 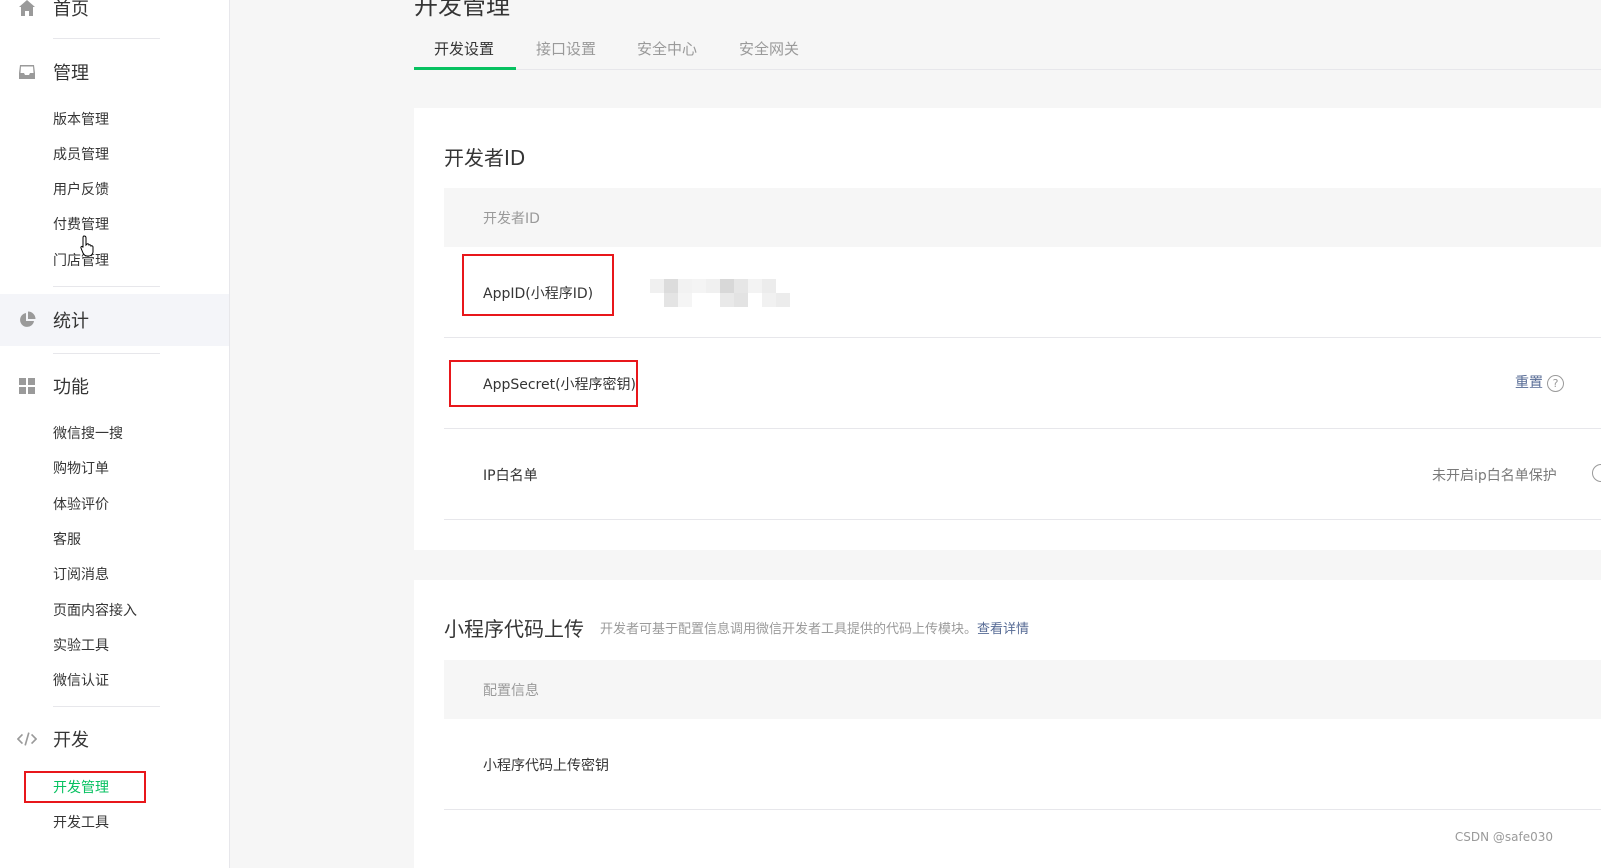 What do you see at coordinates (27, 386) in the screenshot?
I see `grid-icon` at bounding box center [27, 386].